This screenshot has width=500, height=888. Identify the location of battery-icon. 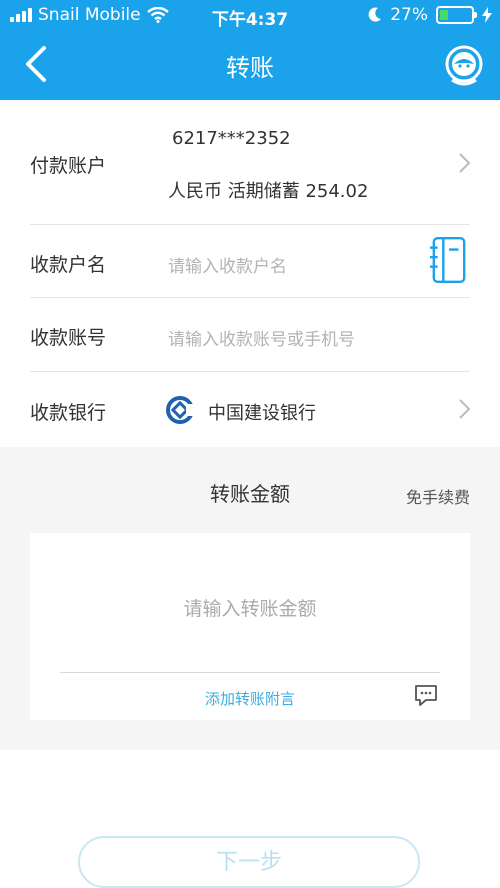
(456, 15).